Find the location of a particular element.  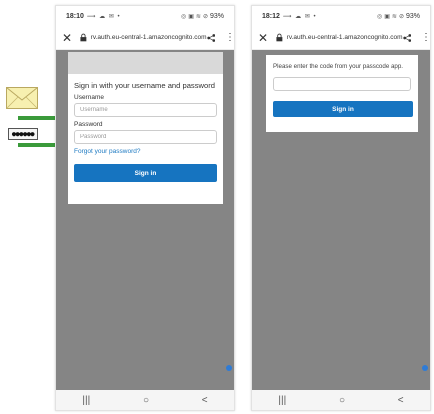

username-field is located at coordinates (145, 110).